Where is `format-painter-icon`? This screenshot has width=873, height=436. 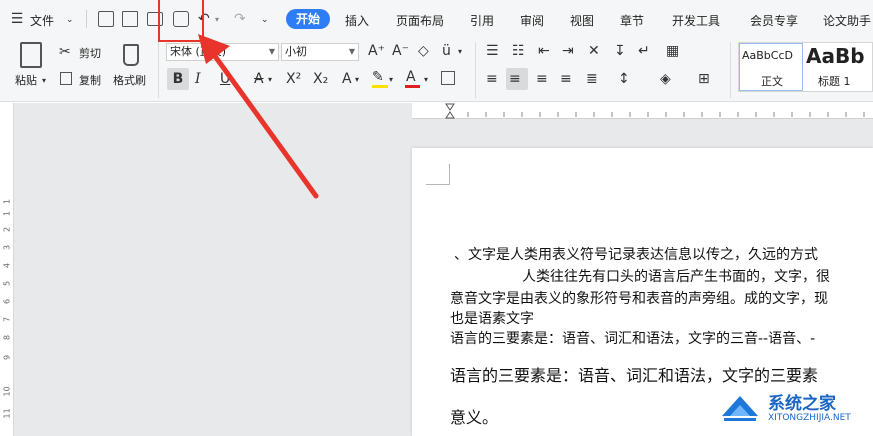
format-painter-icon is located at coordinates (131, 55).